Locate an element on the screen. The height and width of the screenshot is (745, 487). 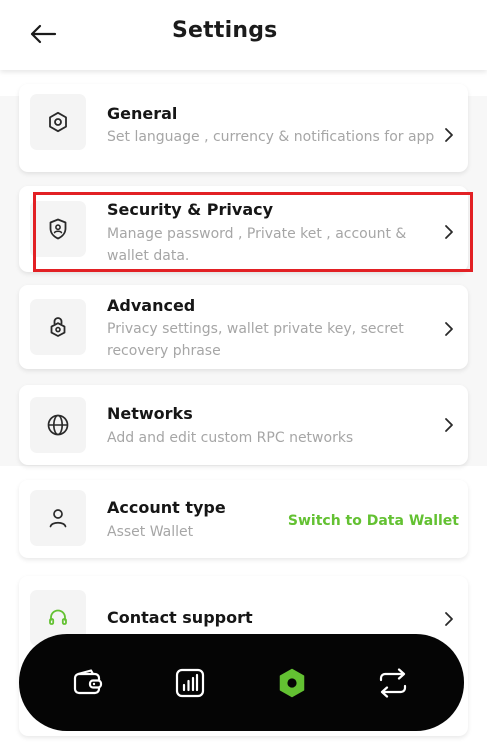
app-header: Settings is located at coordinates (243, 35).